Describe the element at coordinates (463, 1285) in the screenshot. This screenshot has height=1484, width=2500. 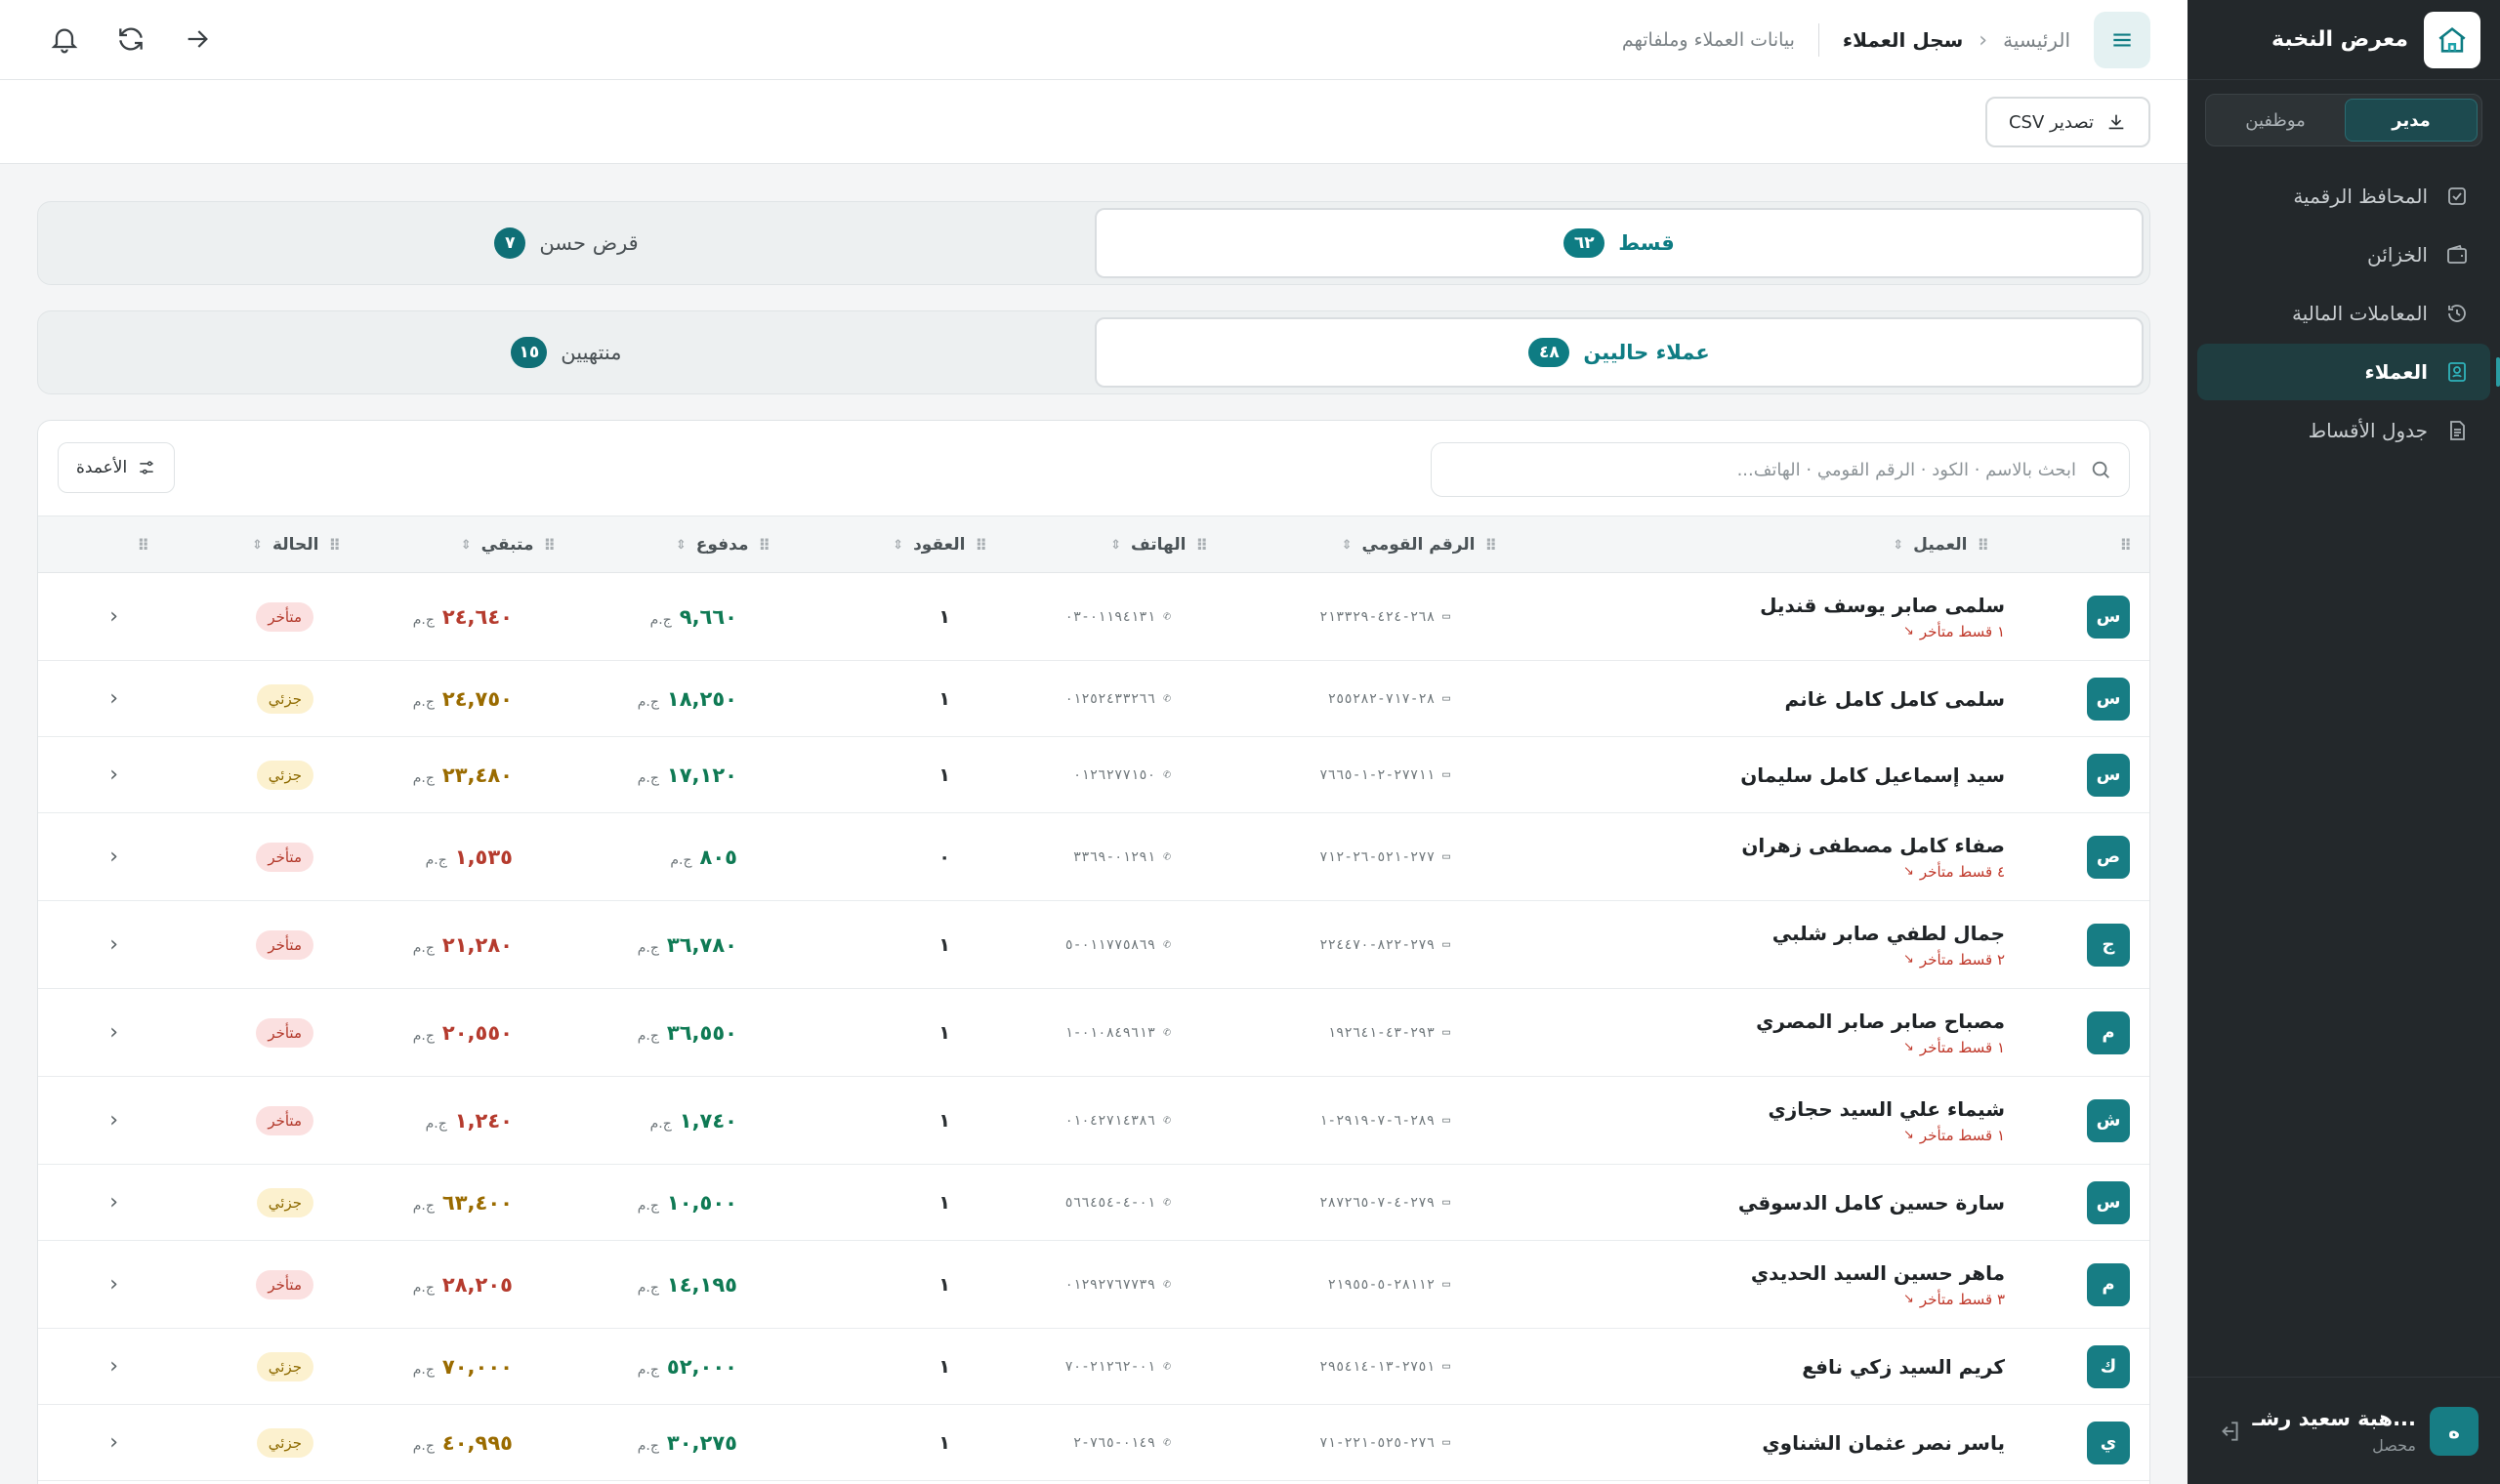
I see `remaining-cell: ٢٨,٢٠٥ ج.م` at that location.